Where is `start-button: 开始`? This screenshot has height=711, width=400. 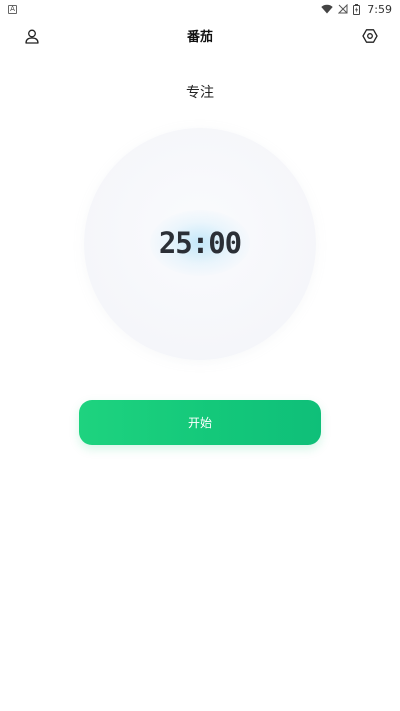 start-button: 开始 is located at coordinates (200, 422).